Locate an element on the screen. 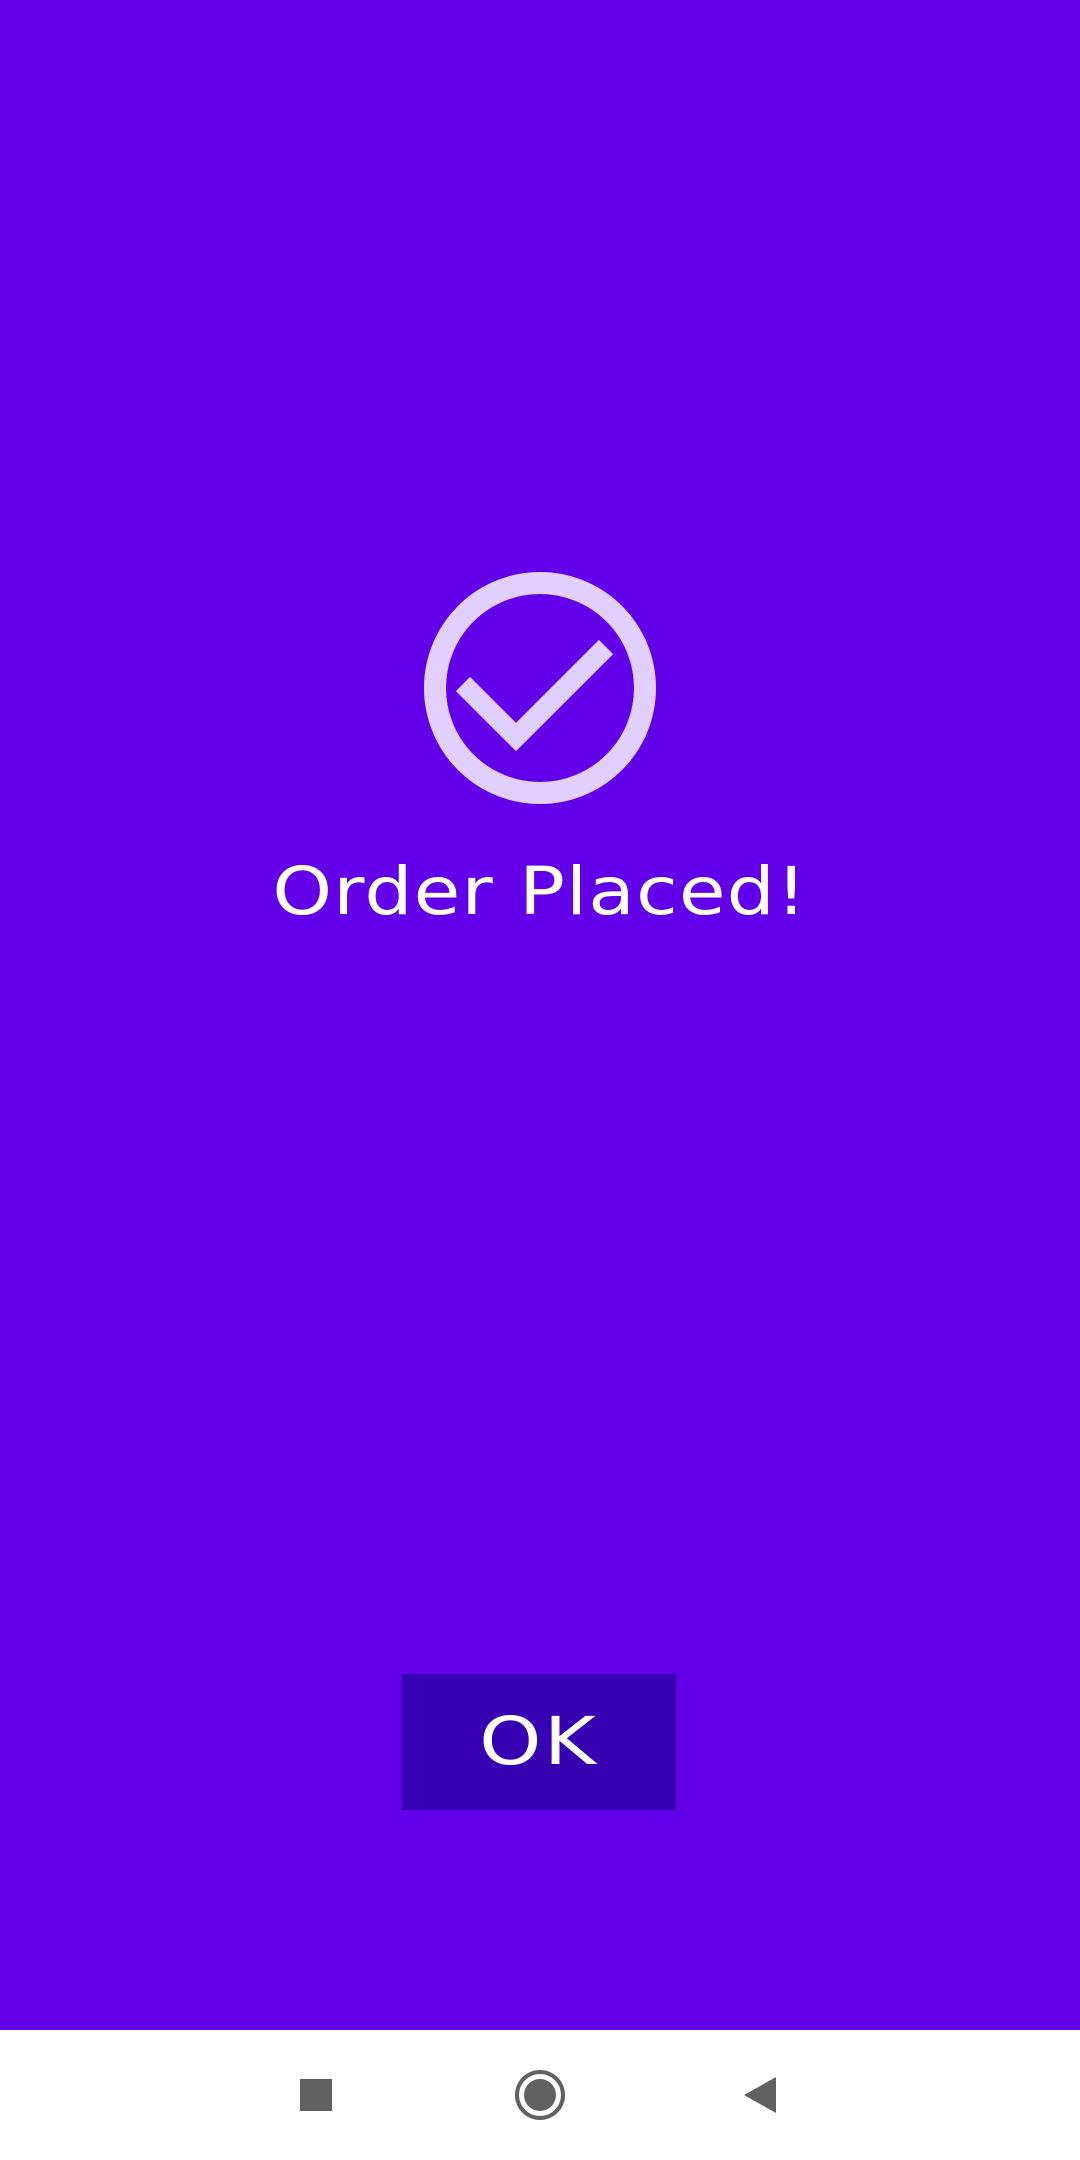 This screenshot has width=1080, height=2160. system-navigation-bar is located at coordinates (540, 2095).